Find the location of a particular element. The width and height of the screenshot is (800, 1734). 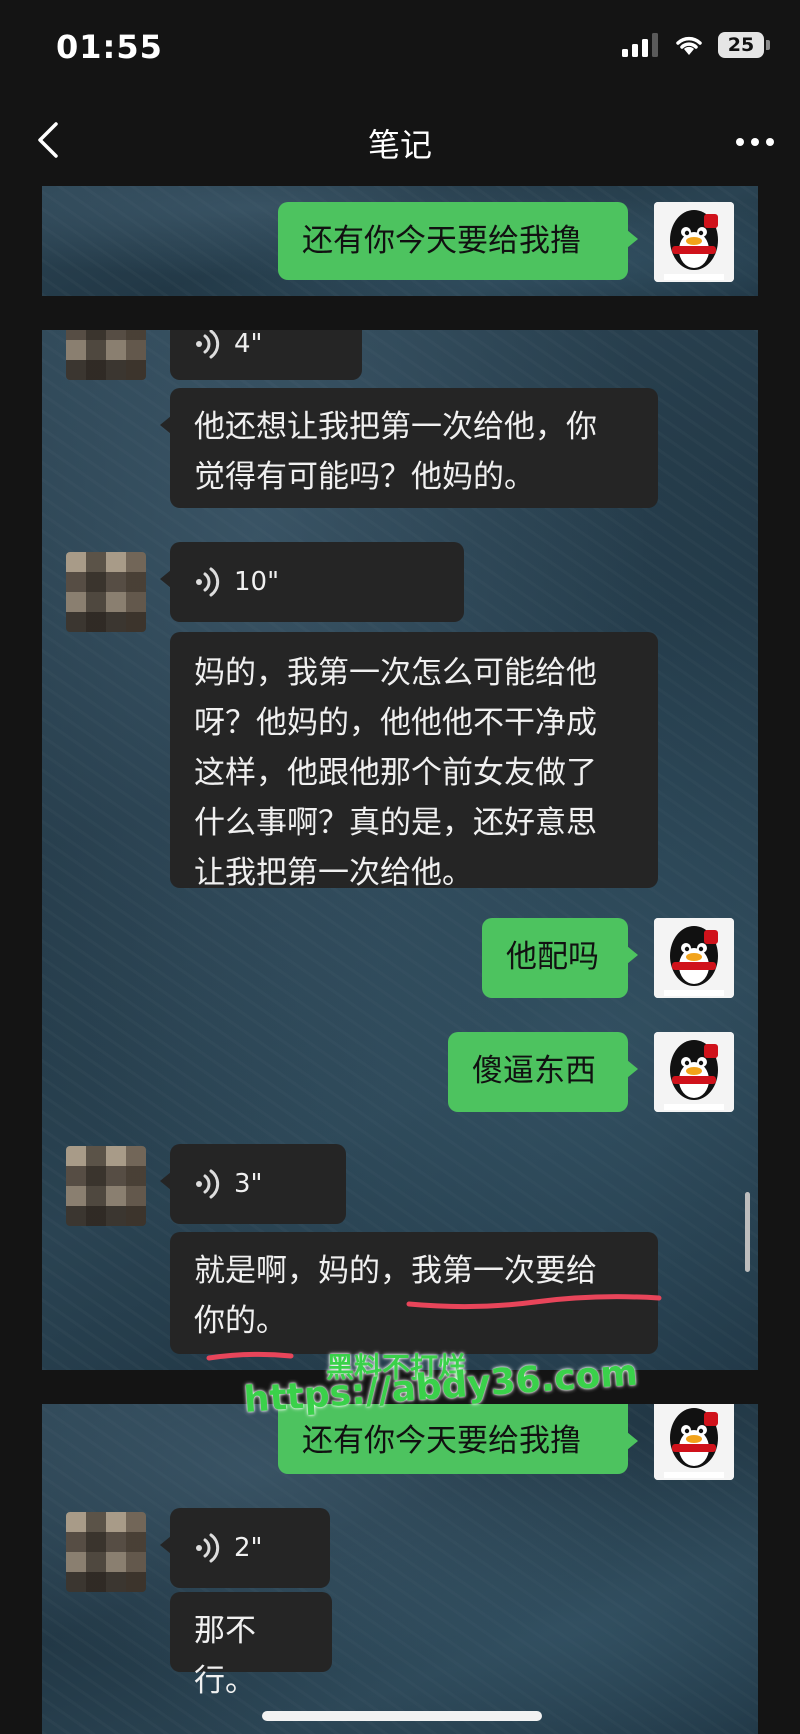

message-bubble-outgoing: 他配吗 is located at coordinates (560, 958).